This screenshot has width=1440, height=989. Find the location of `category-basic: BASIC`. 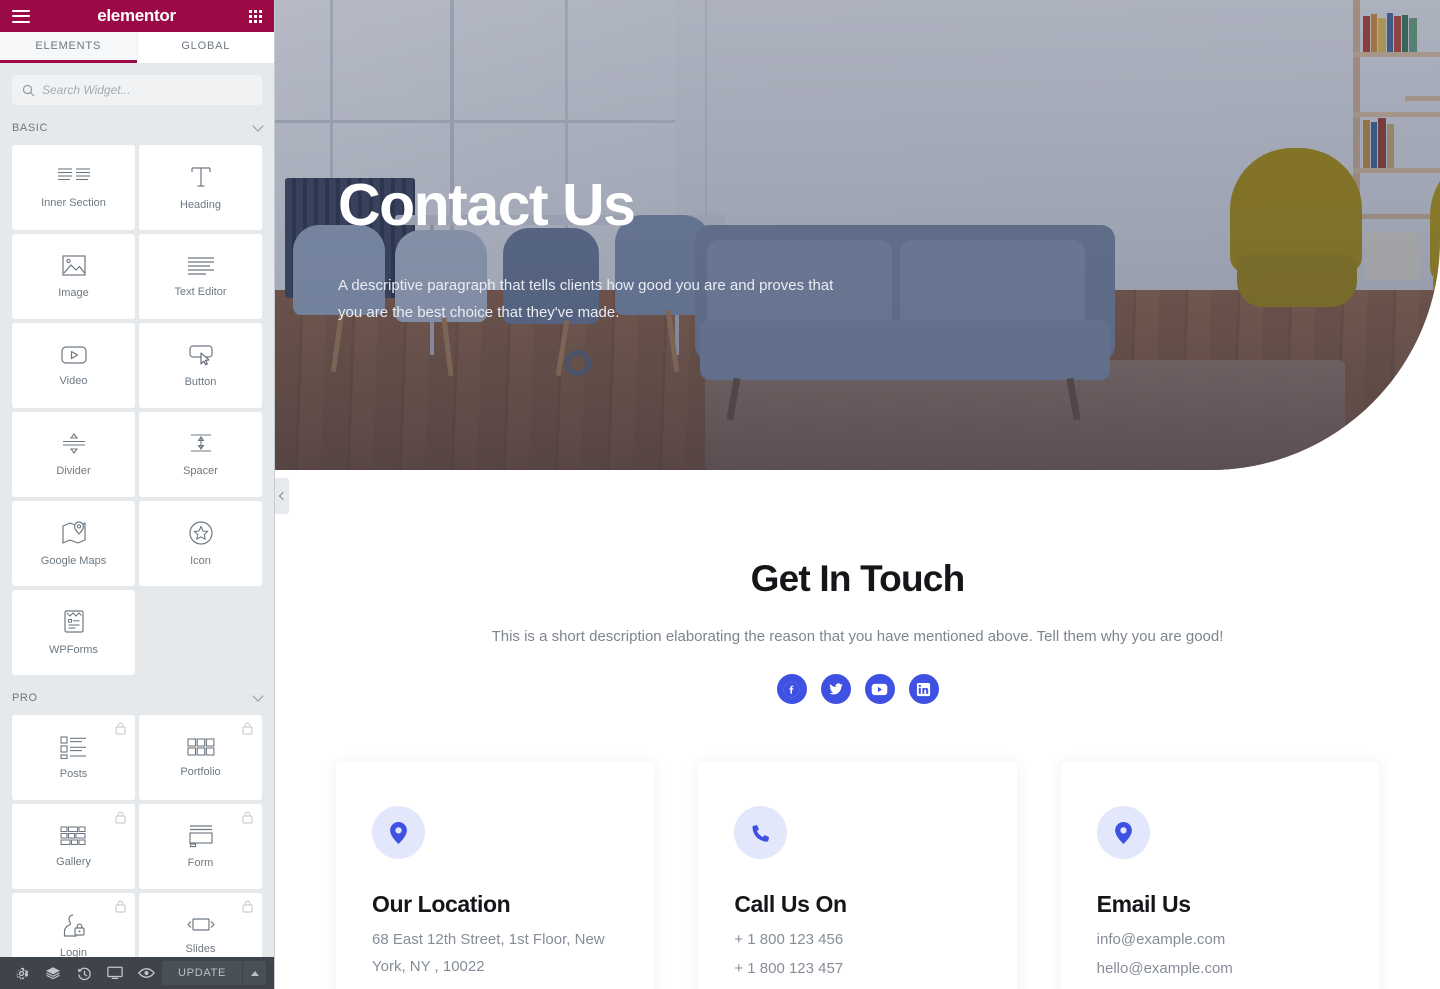

category-basic: BASIC is located at coordinates (138, 128).